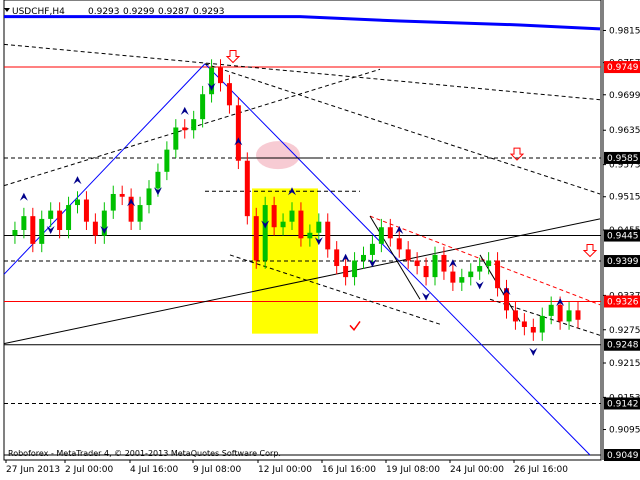  What do you see at coordinates (624, 198) in the screenshot?
I see `y-tick-label: 0.9515` at bounding box center [624, 198].